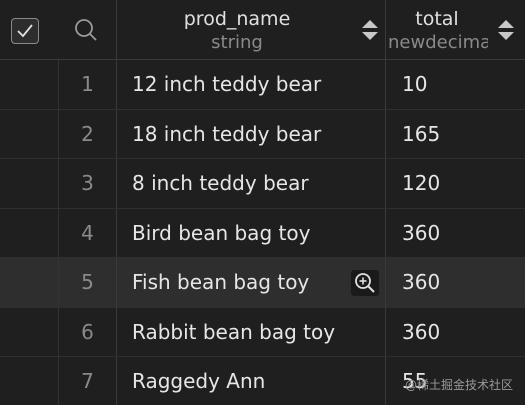  What do you see at coordinates (250, 282) in the screenshot?
I see `cell-prod-name: Fish bean bag toy` at bounding box center [250, 282].